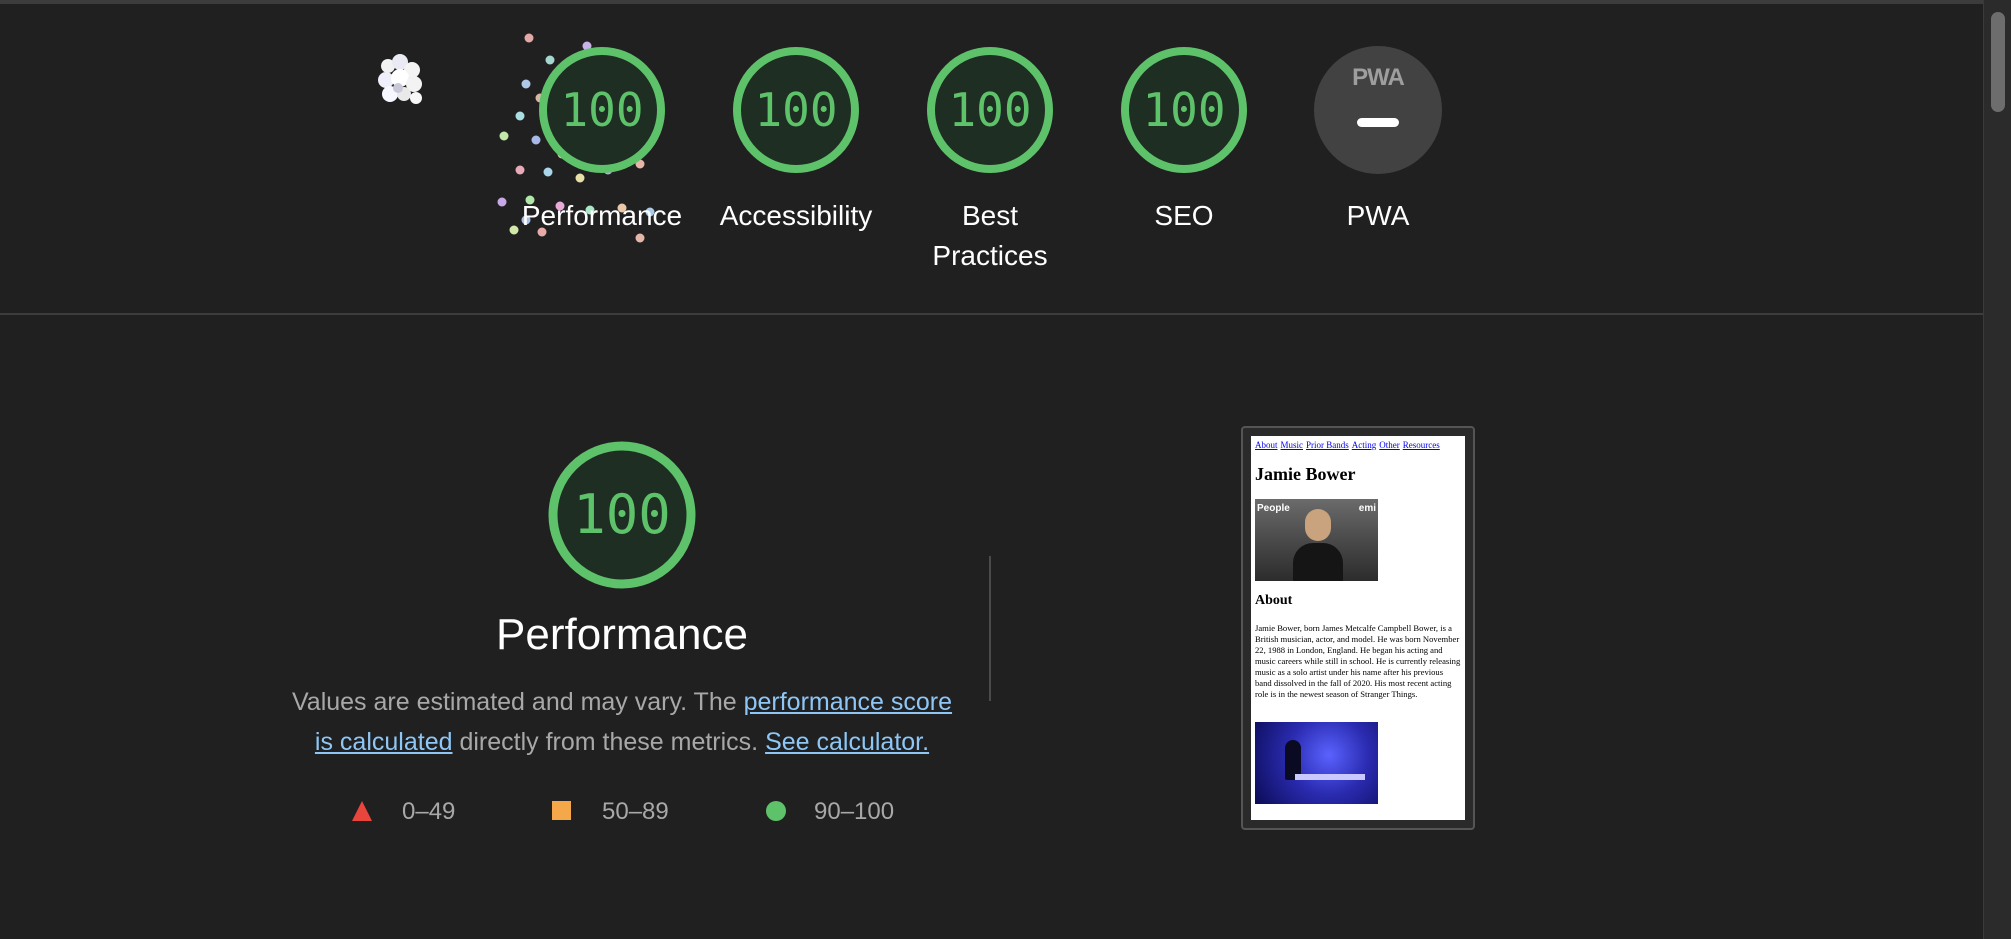 This screenshot has width=2011, height=939. Describe the element at coordinates (796, 215) in the screenshot. I see `gauge-label: Accessibility` at that location.